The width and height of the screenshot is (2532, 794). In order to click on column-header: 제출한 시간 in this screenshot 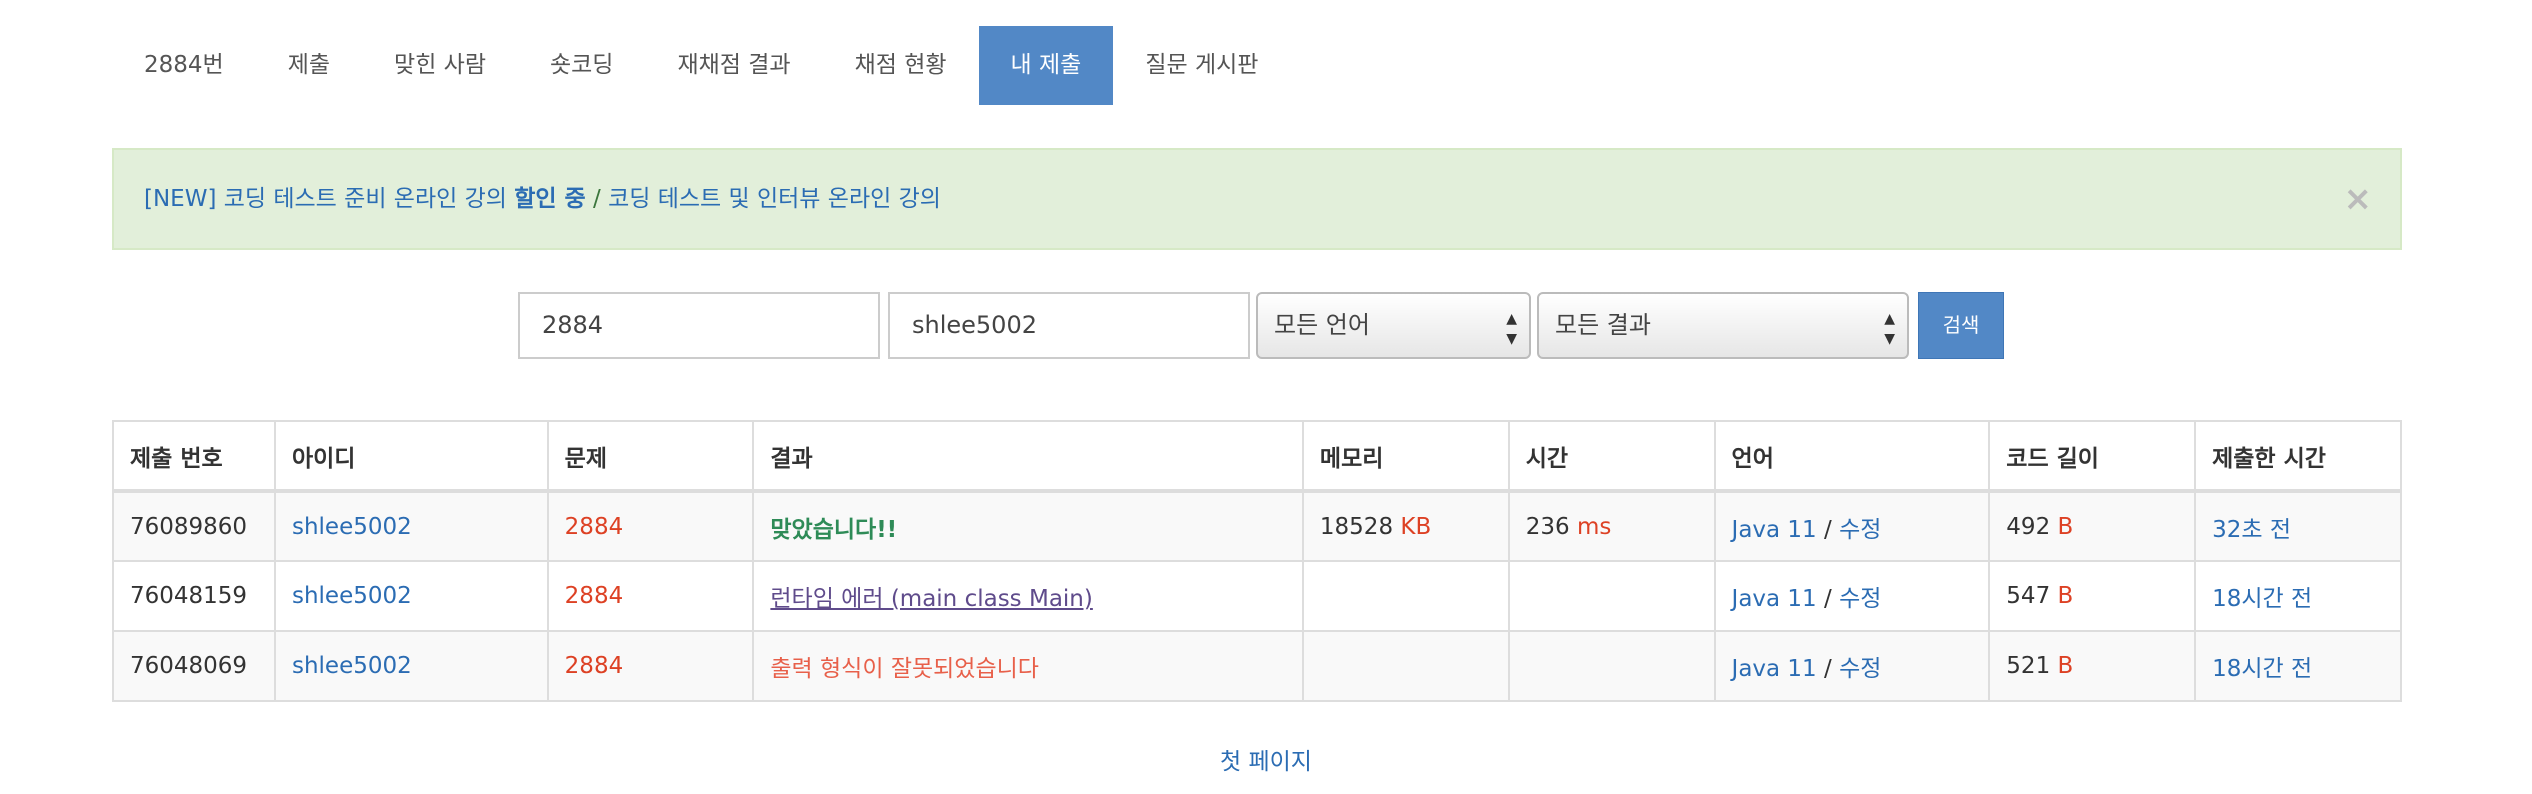, I will do `click(2298, 456)`.